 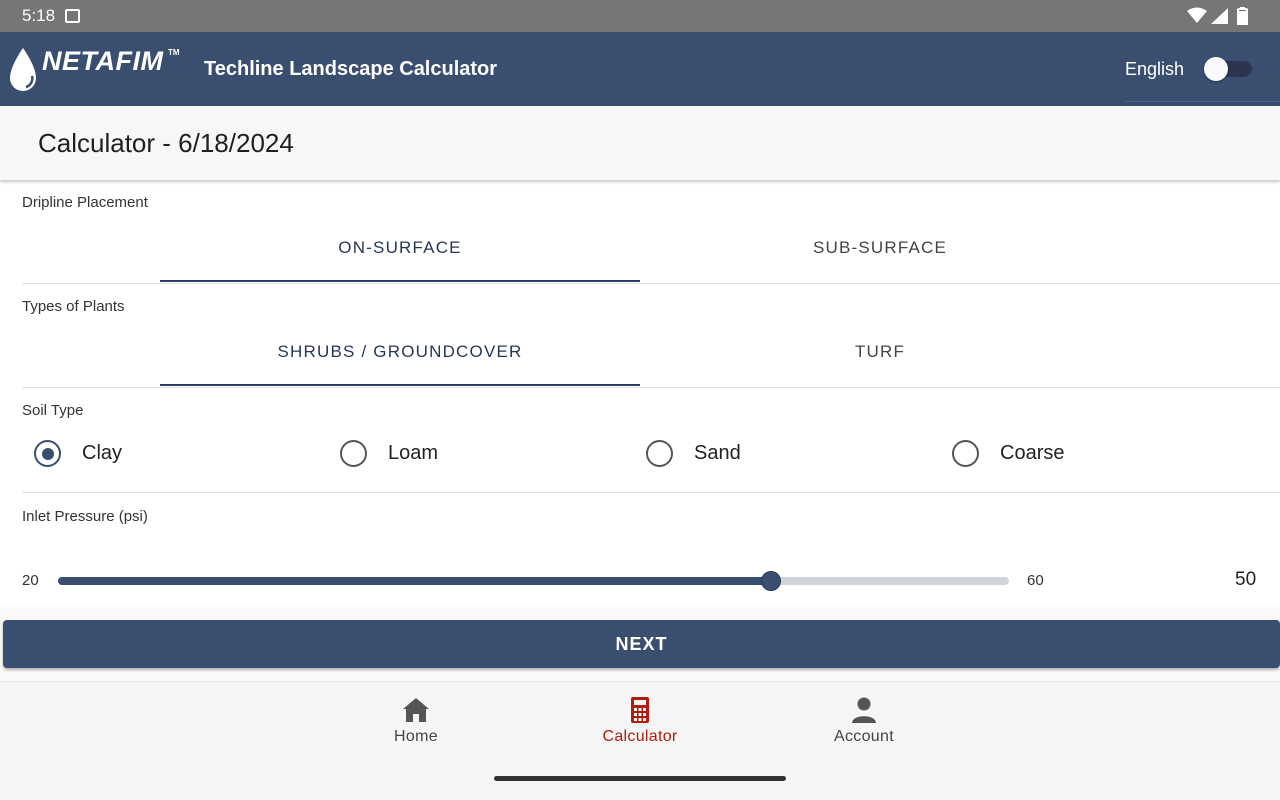 I want to click on nav-item-account: Account, so click(x=864, y=722).